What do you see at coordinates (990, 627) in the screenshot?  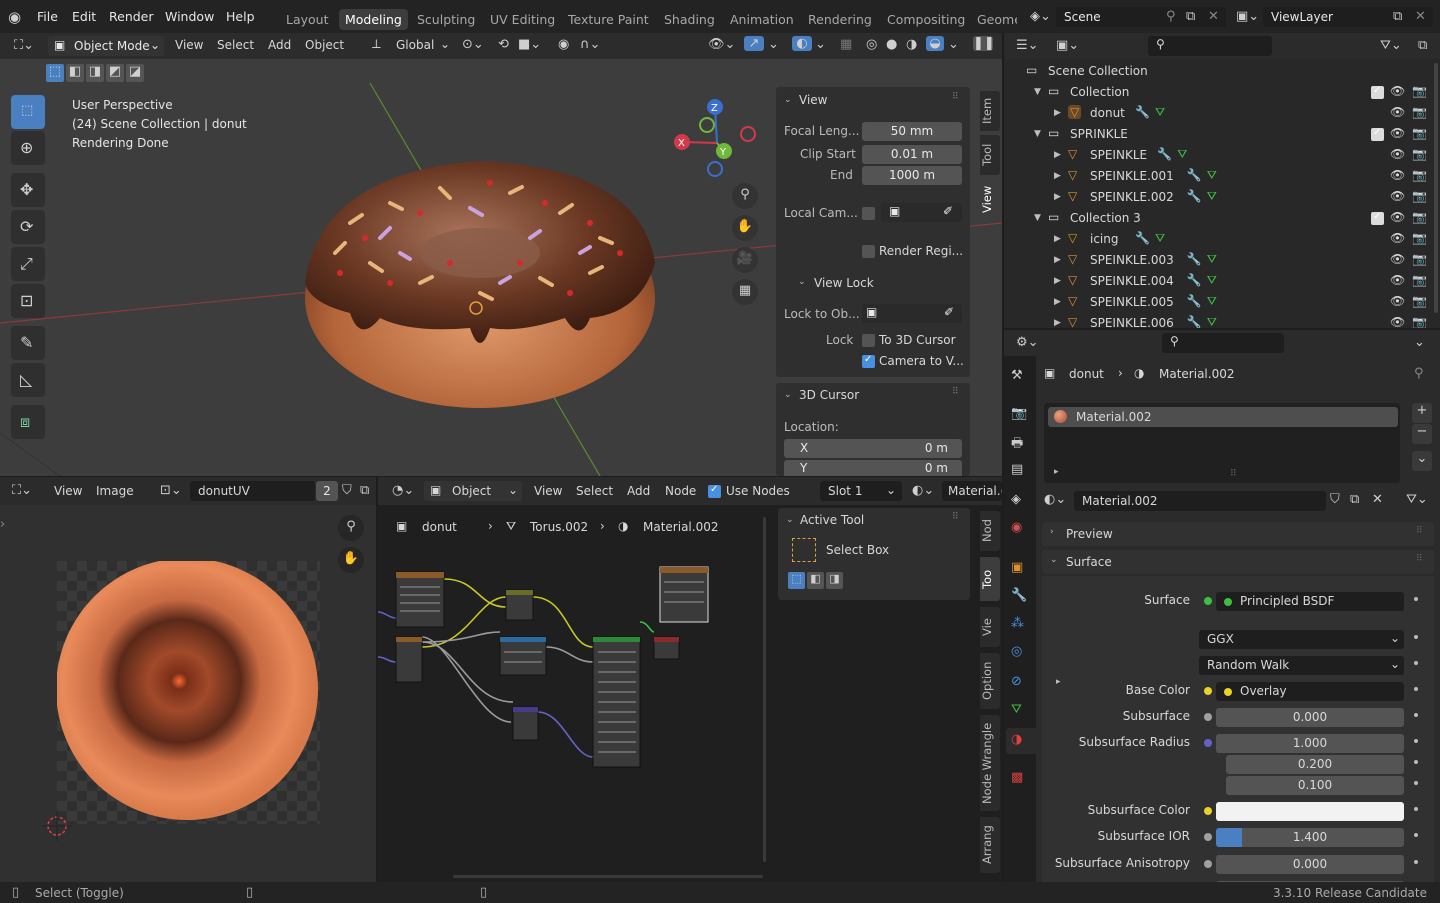 I see `tab-view: Vie` at bounding box center [990, 627].